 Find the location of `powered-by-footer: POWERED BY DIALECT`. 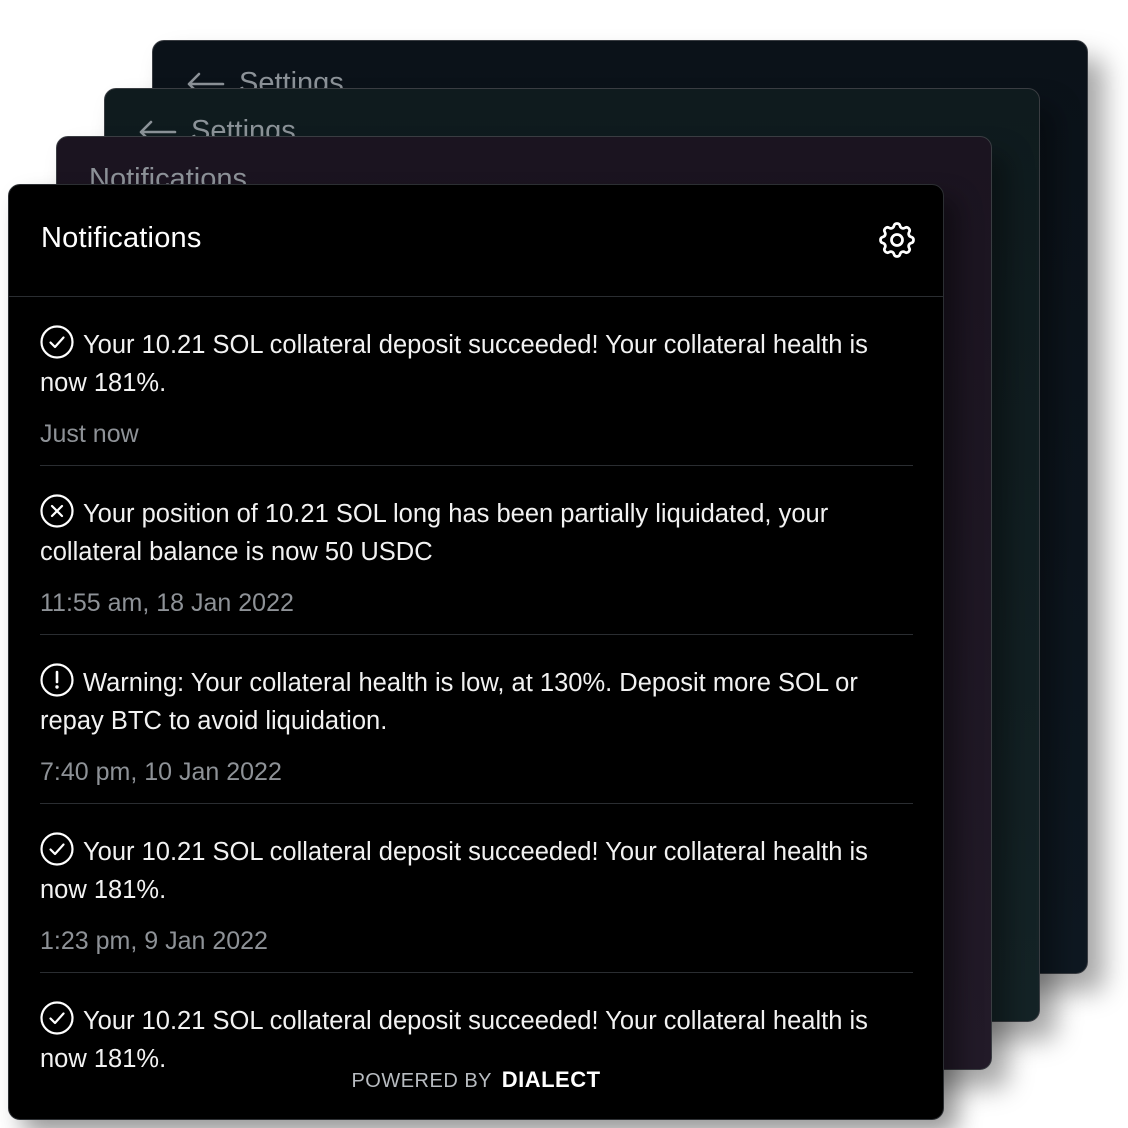

powered-by-footer: POWERED BY DIALECT is located at coordinates (476, 1080).